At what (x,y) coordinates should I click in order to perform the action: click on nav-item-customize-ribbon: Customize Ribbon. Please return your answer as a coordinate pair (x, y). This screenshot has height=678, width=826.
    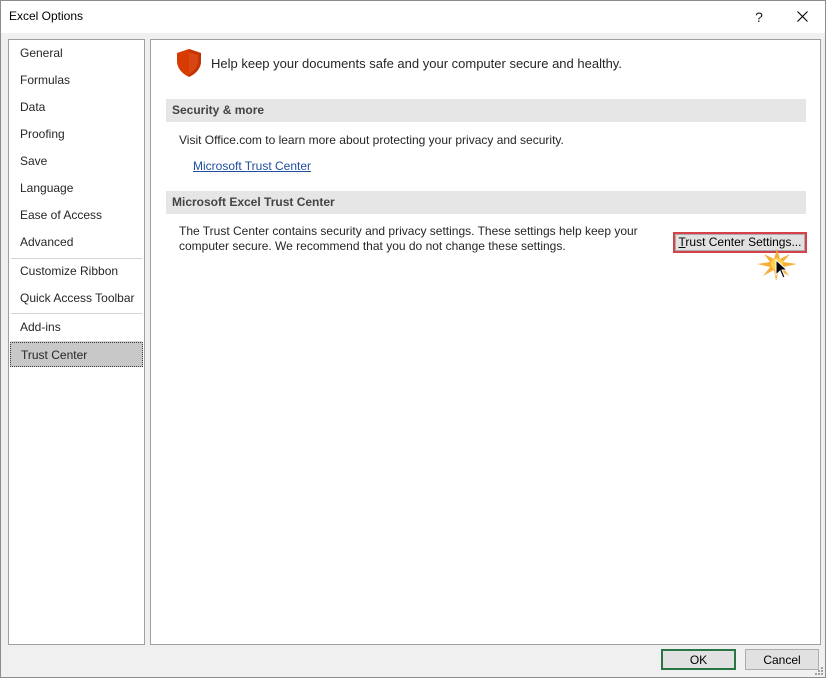
    Looking at the image, I should click on (76, 271).